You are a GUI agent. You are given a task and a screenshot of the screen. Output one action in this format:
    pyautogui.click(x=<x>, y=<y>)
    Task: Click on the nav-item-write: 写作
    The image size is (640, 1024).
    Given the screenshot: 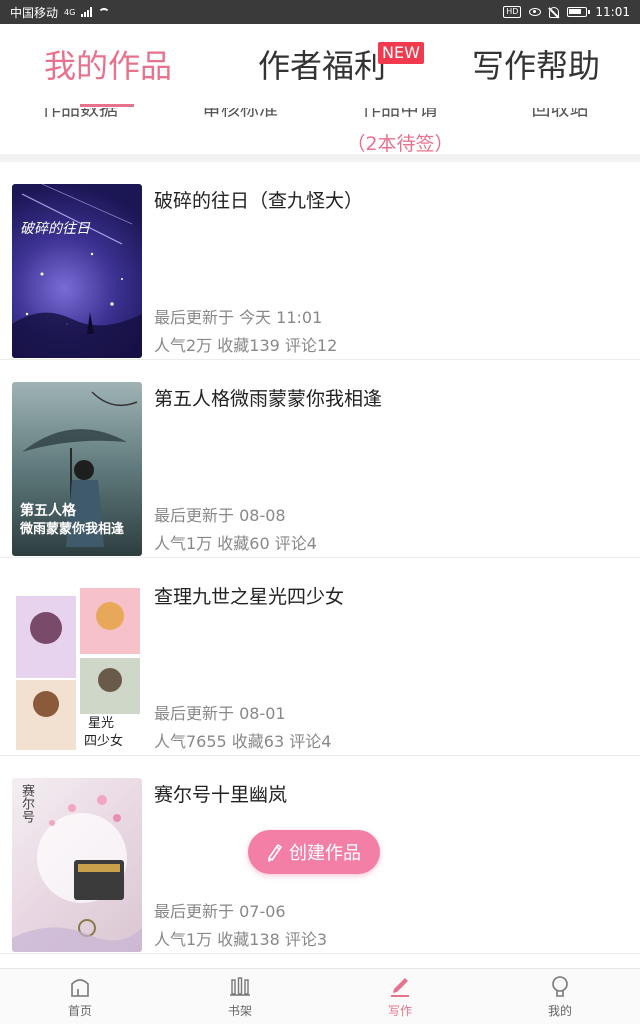 What is the action you would take?
    pyautogui.click(x=400, y=996)
    